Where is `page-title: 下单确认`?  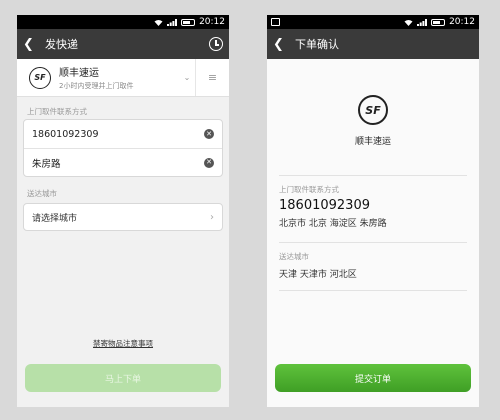
page-title: 下单确认 is located at coordinates (317, 44).